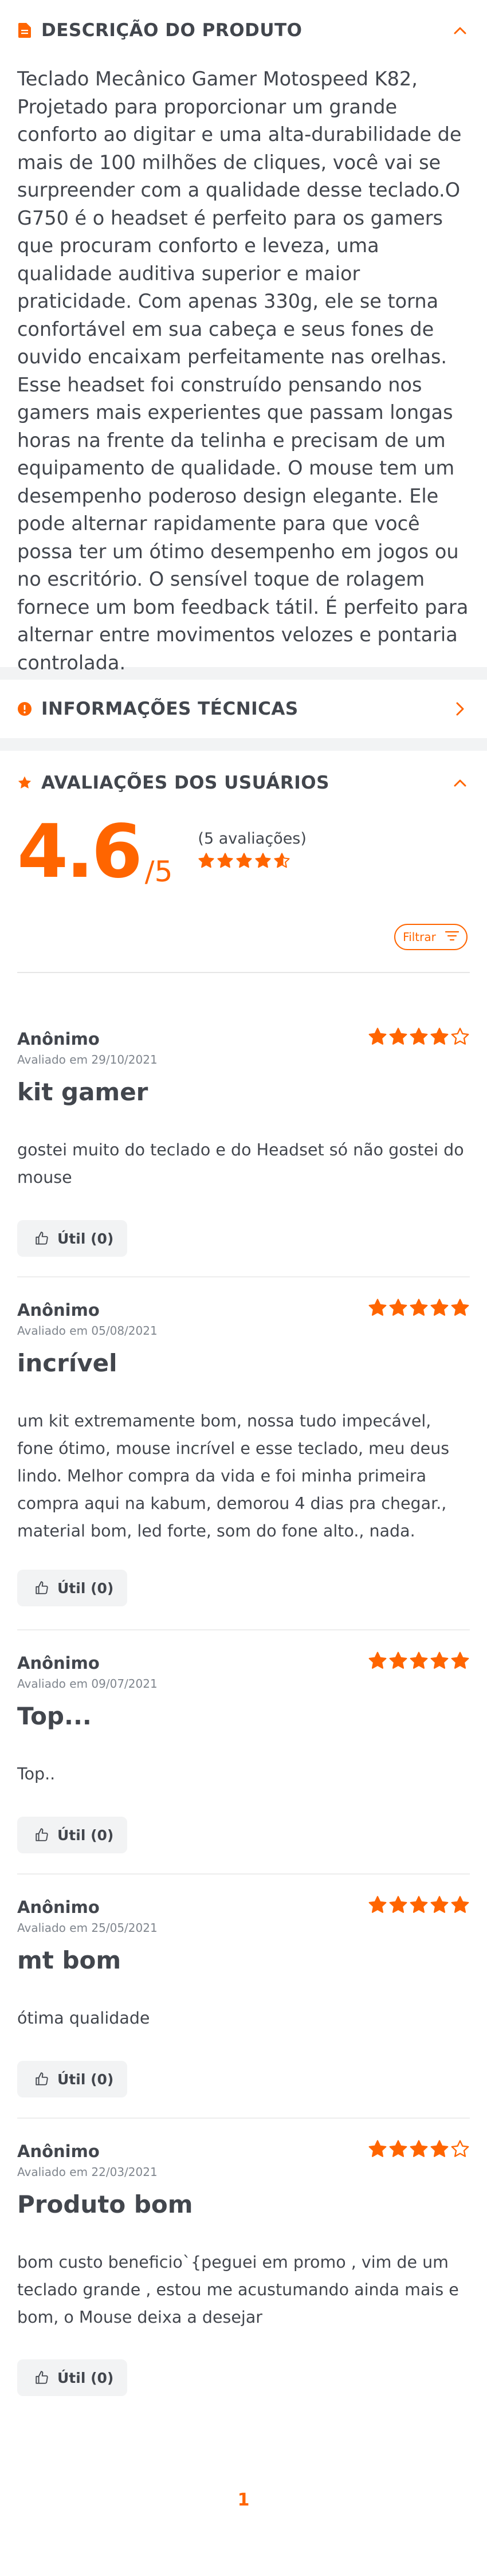 This screenshot has height=2576, width=487. What do you see at coordinates (24, 708) in the screenshot?
I see `alert-circle-icon` at bounding box center [24, 708].